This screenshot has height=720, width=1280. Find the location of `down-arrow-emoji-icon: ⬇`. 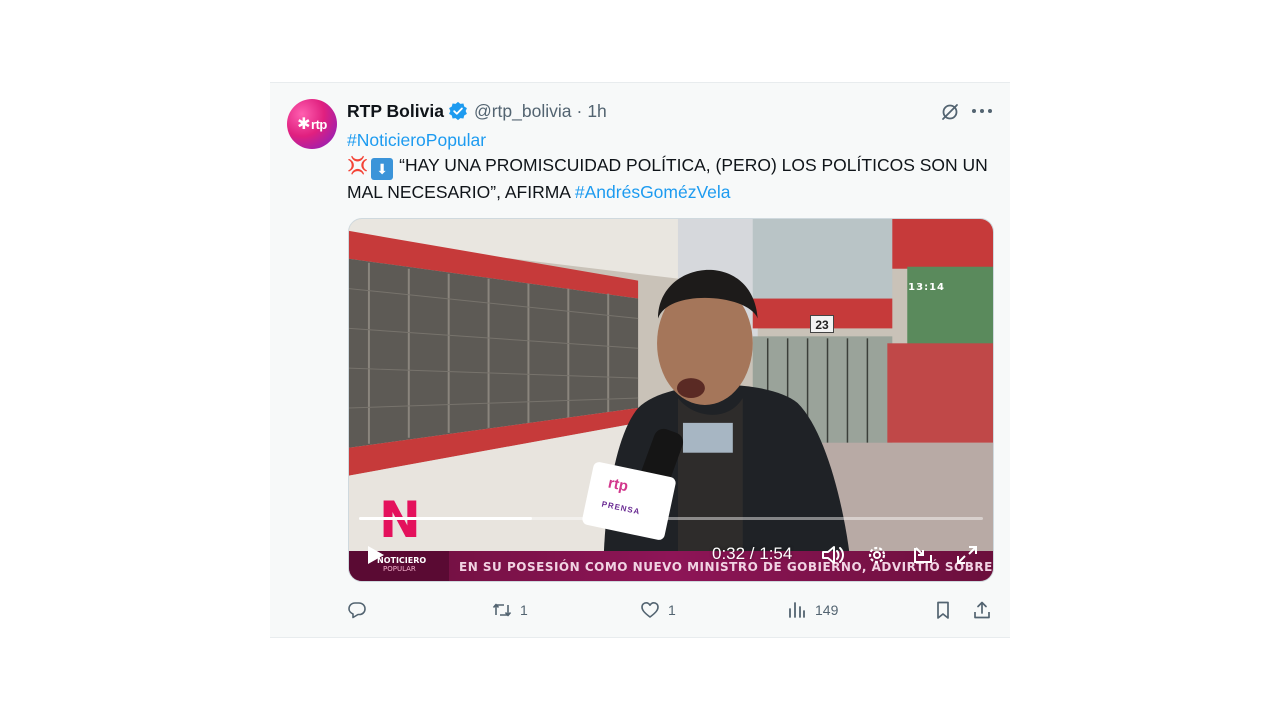

down-arrow-emoji-icon: ⬇ is located at coordinates (382, 169).